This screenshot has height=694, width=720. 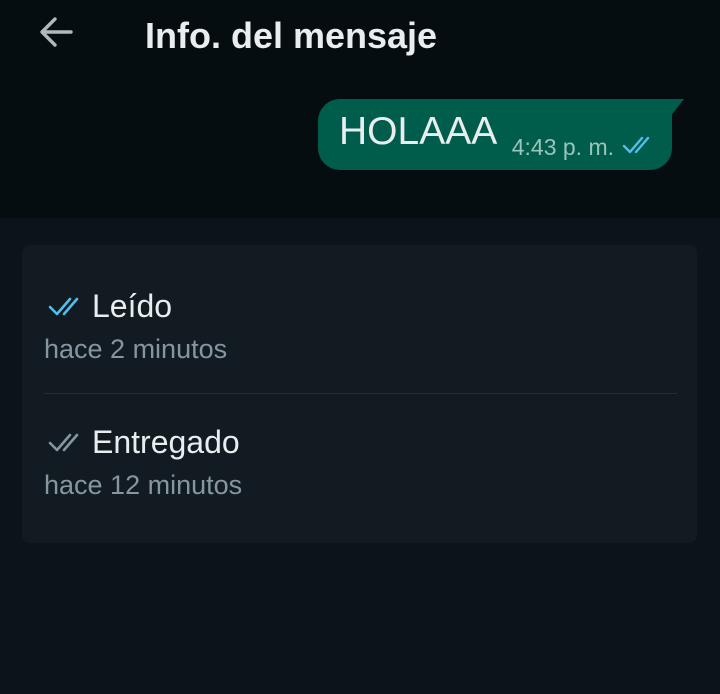 I want to click on app-header: Info. del mensaje, so click(x=360, y=36).